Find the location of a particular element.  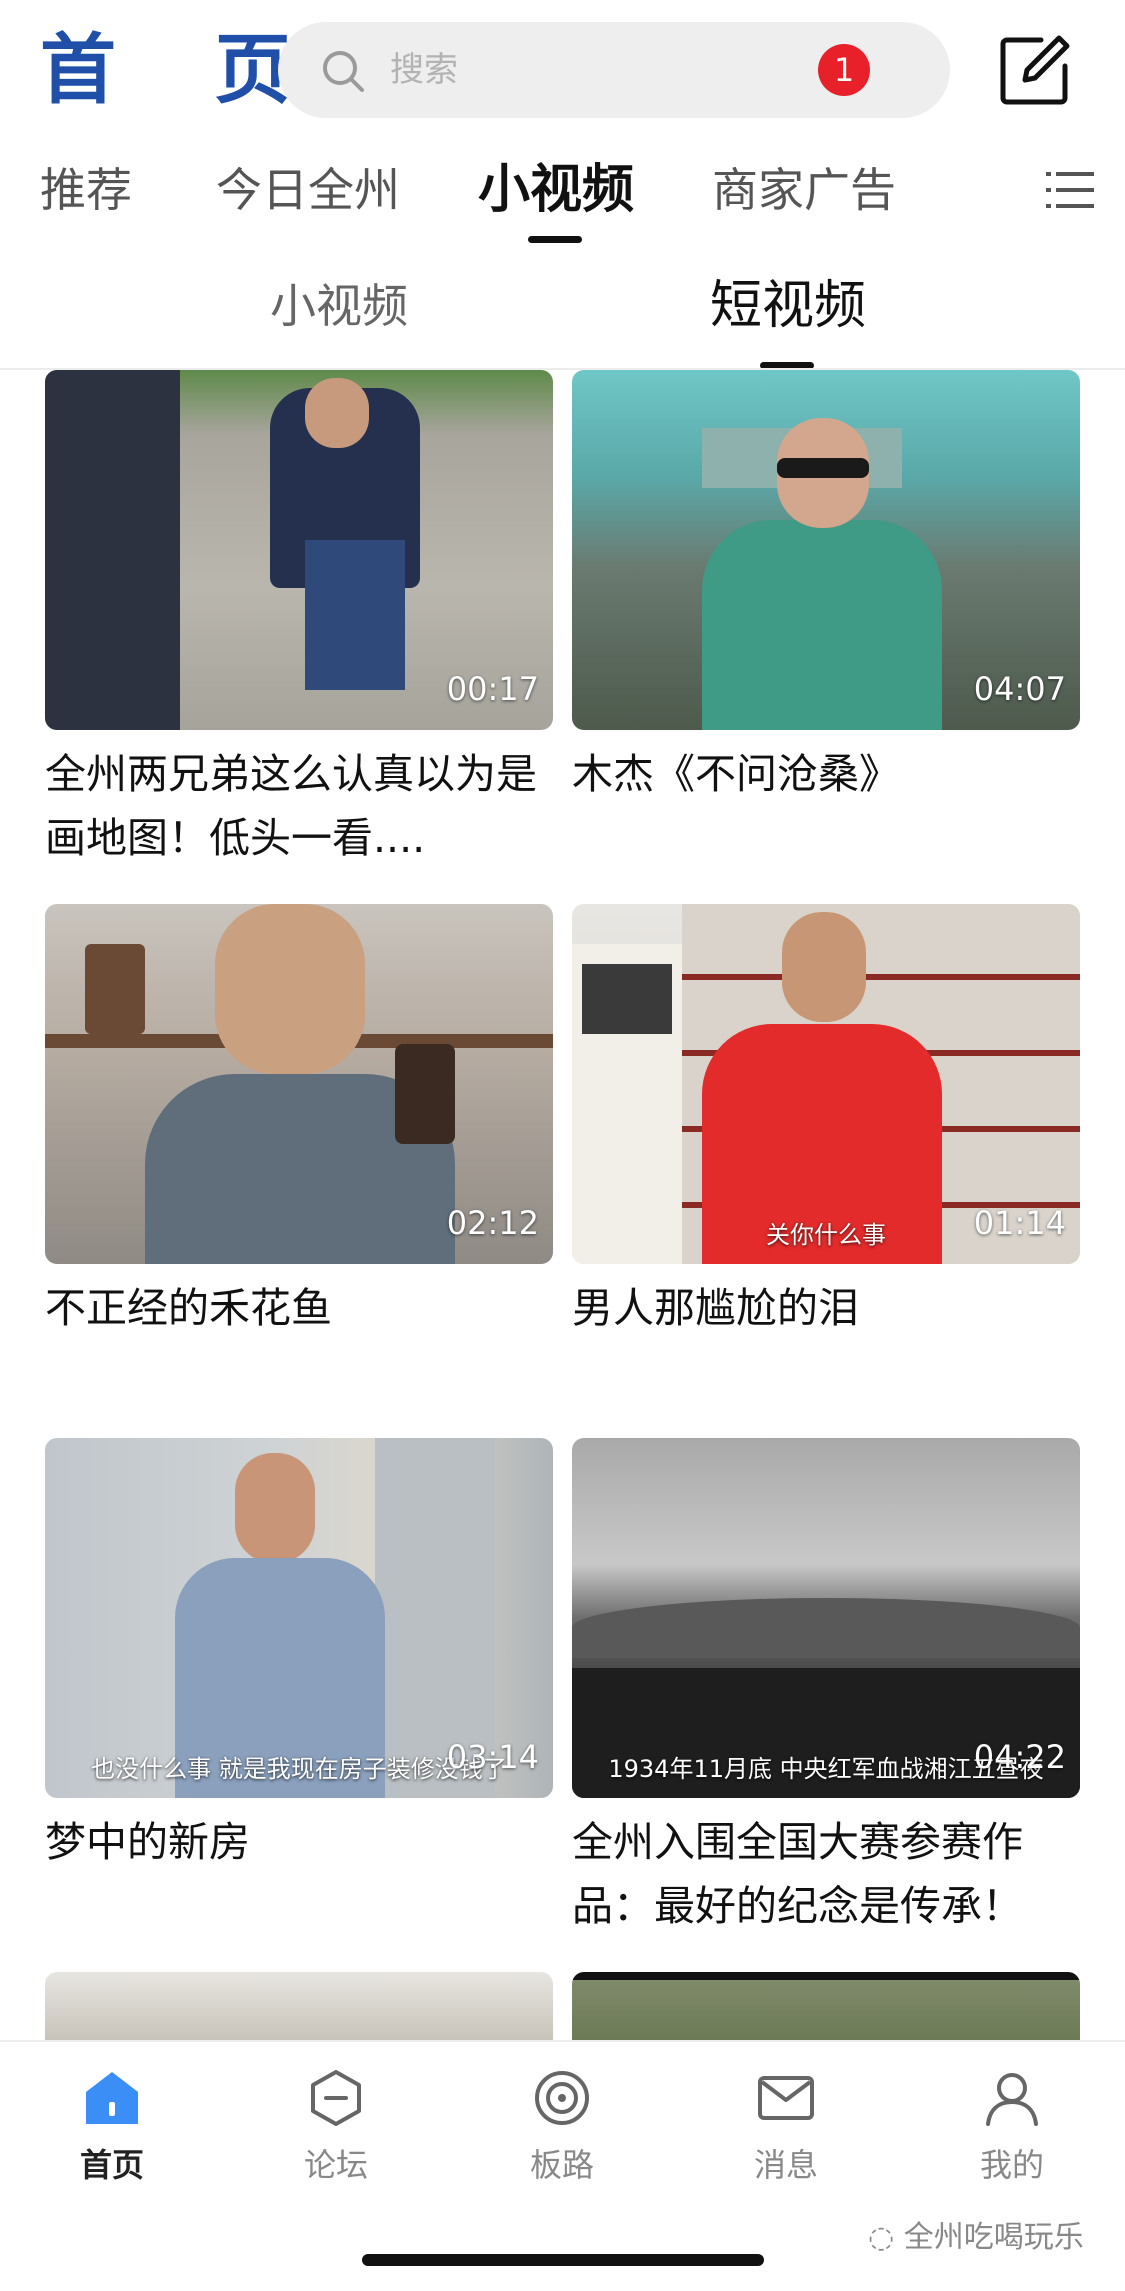

nav-home: 首页 is located at coordinates (112, 2127).